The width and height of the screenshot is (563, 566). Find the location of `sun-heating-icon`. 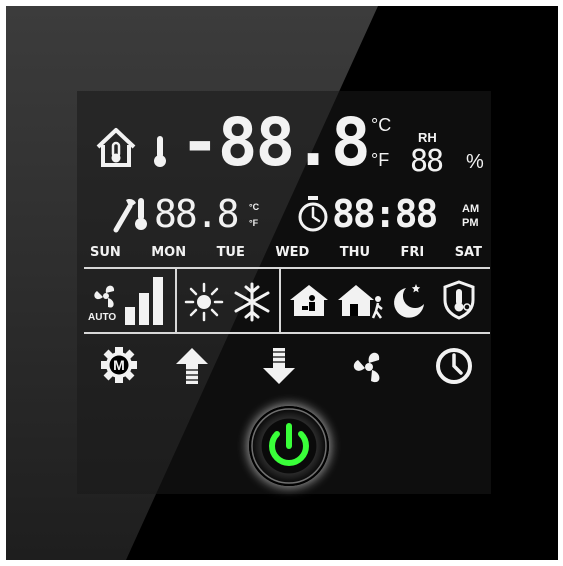

sun-heating-icon is located at coordinates (204, 302).